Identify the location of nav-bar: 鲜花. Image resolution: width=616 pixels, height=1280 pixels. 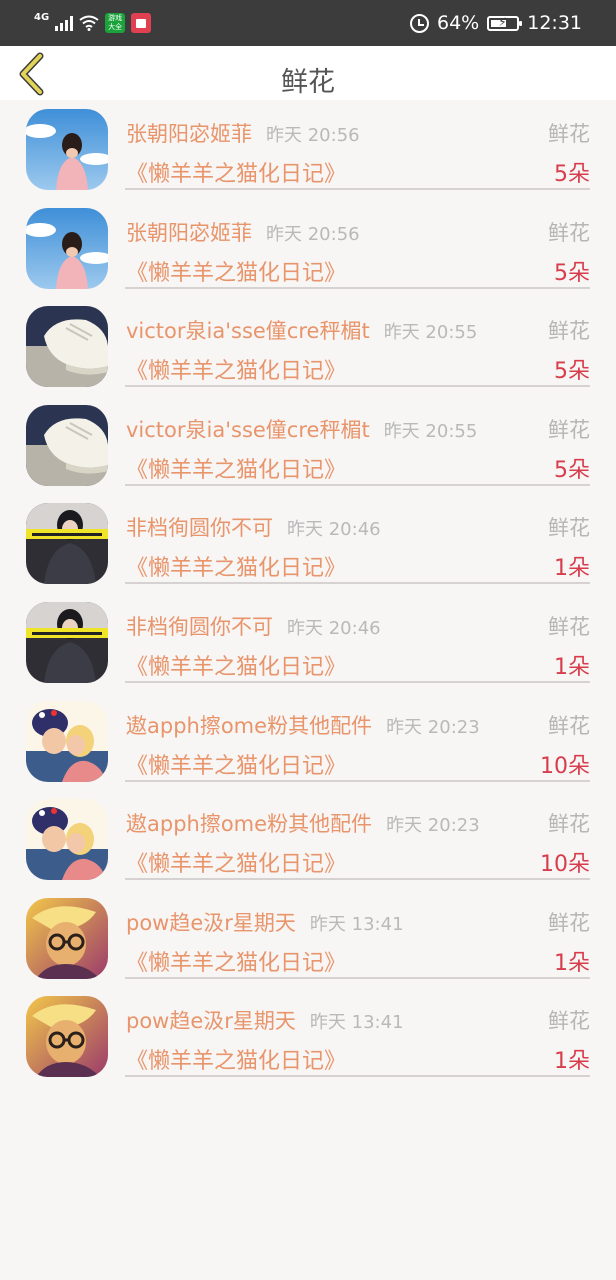
(308, 73).